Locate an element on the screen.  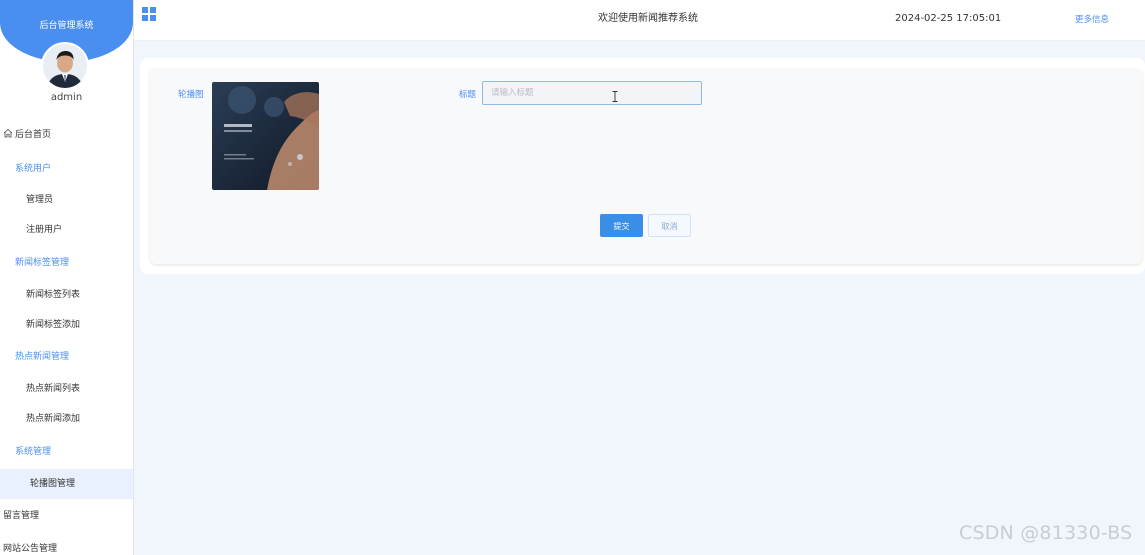
cancel-button: 取消 is located at coordinates (669, 225).